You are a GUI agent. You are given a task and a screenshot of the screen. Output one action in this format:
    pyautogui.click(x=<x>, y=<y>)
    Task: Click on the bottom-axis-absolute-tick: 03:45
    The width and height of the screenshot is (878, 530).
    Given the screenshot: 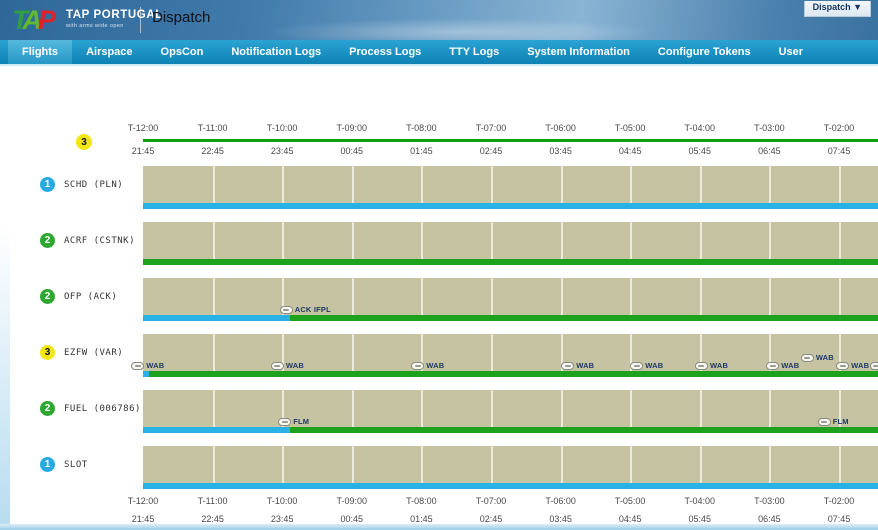 What is the action you would take?
    pyautogui.click(x=560, y=519)
    